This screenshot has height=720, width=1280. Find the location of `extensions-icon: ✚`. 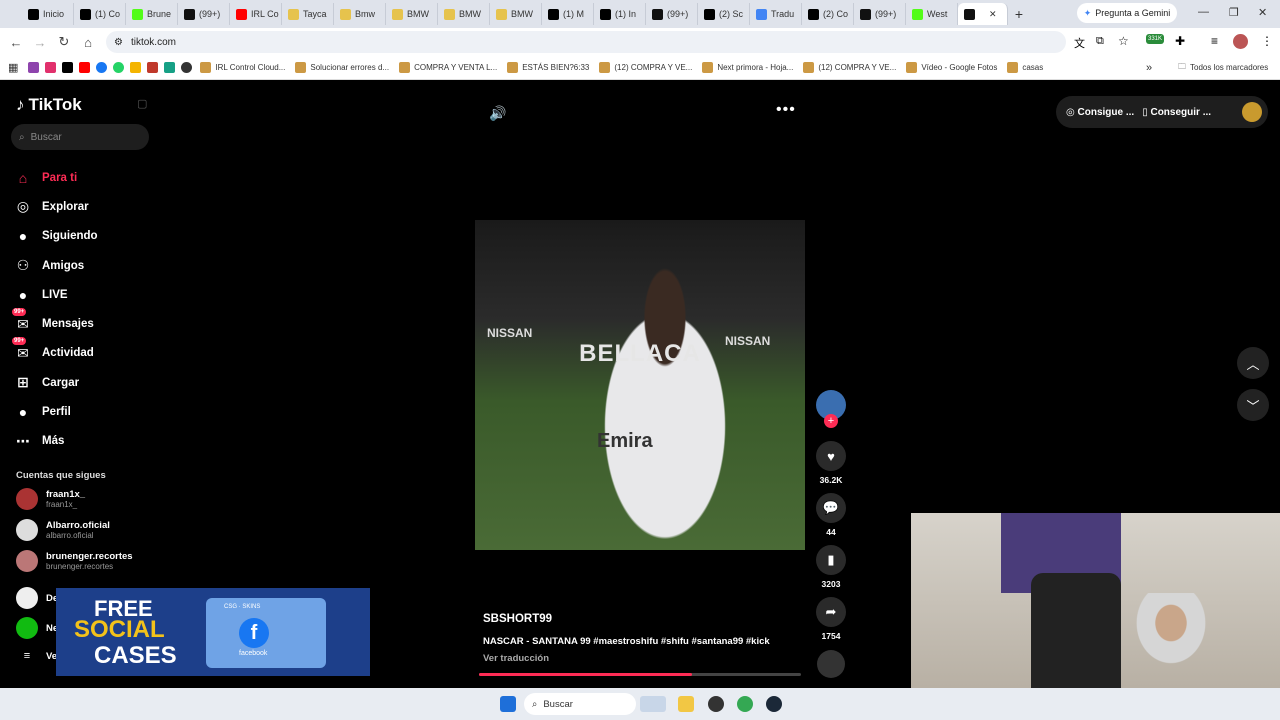

extensions-icon: ✚ is located at coordinates (1180, 41).